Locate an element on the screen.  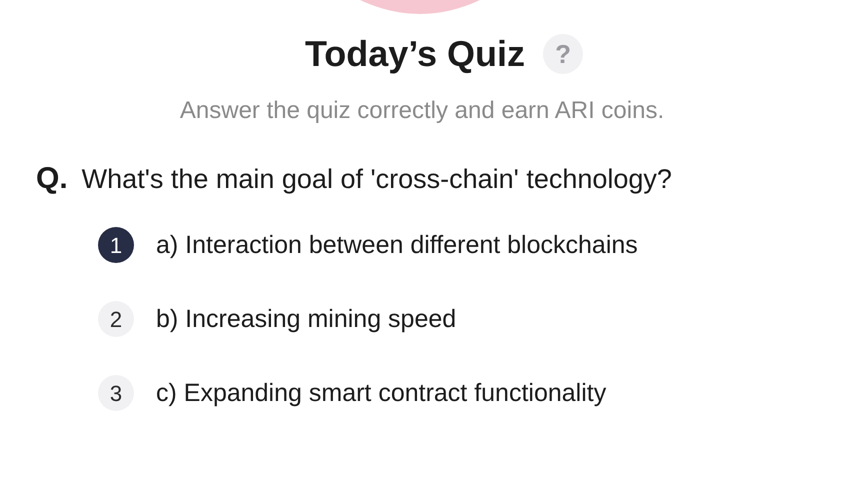
option-text: c) Expanding smart contract functionality is located at coordinates (381, 393).